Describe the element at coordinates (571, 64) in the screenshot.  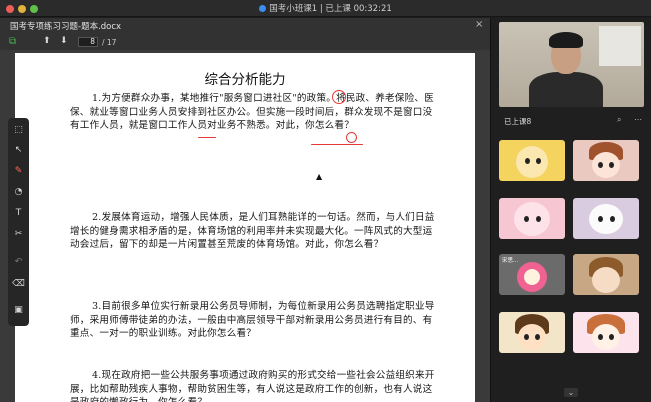
I see `teacher-video` at that location.